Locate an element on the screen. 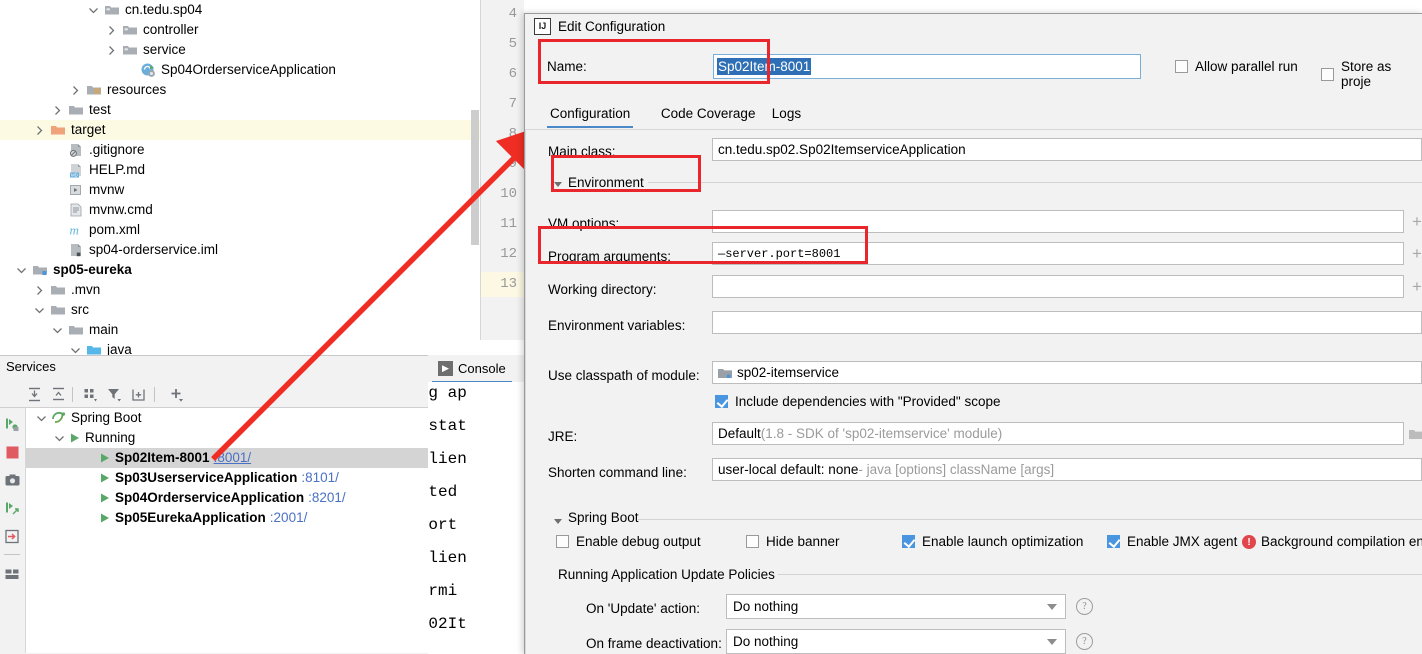  add-icon is located at coordinates (176, 394).